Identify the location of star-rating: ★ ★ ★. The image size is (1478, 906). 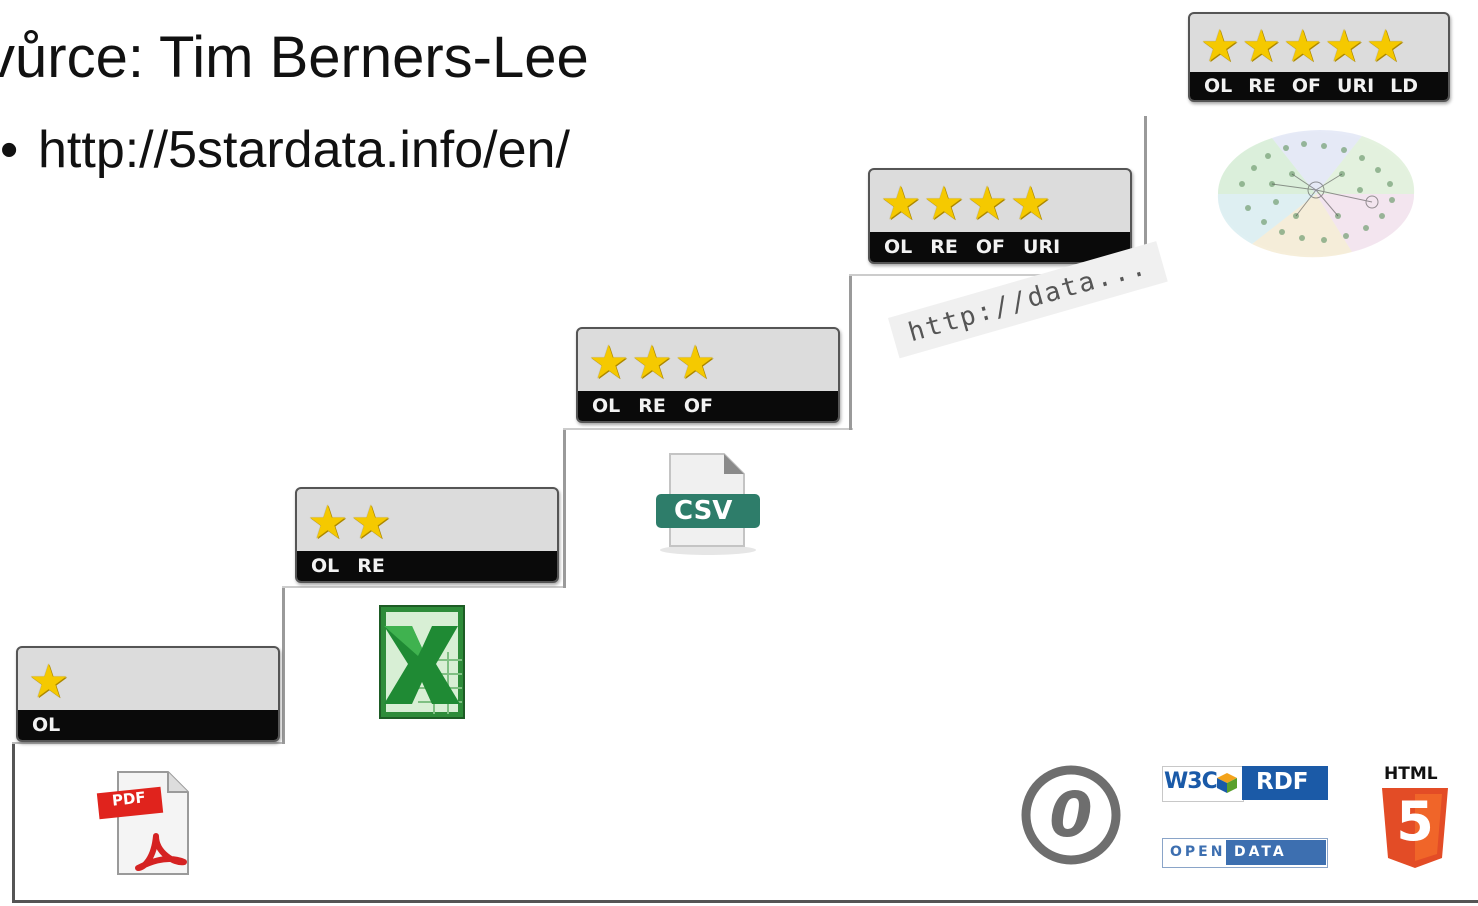
(652, 362).